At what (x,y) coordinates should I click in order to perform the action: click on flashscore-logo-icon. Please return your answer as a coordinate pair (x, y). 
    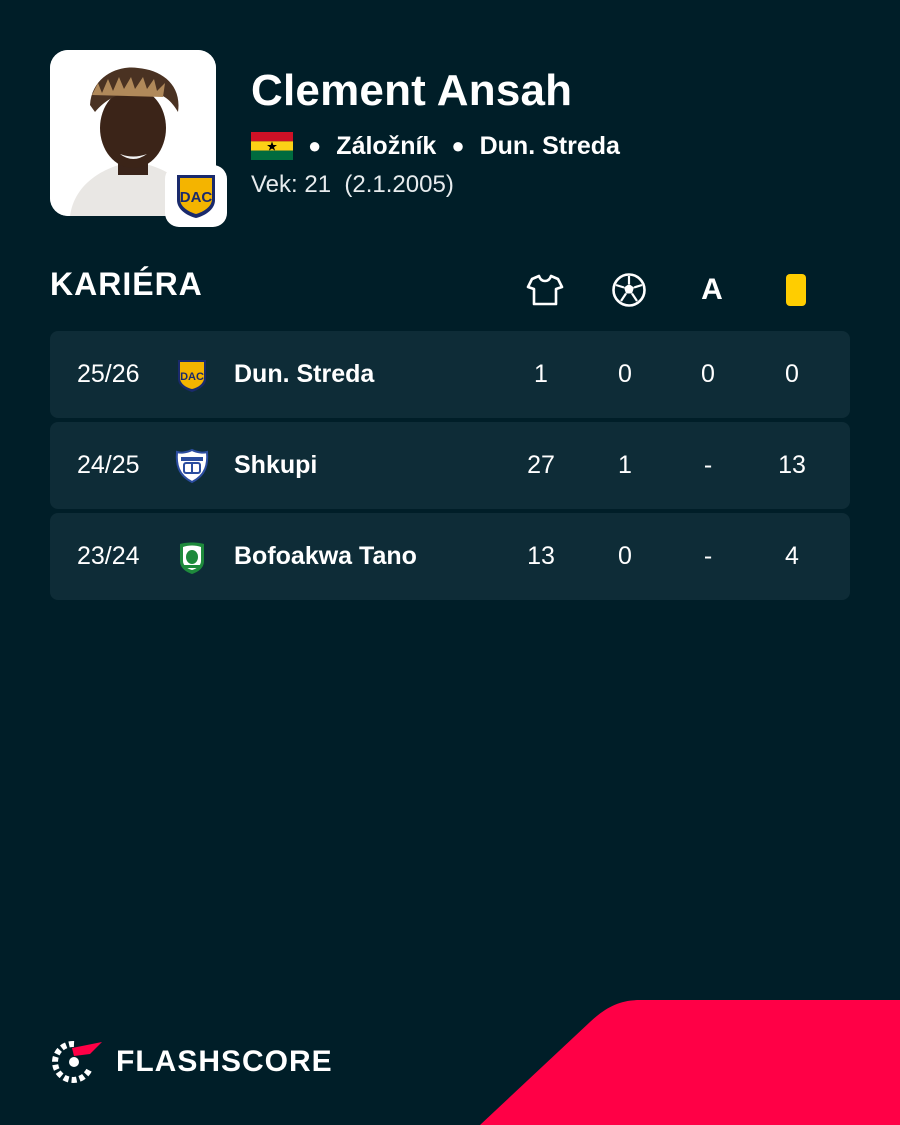
    Looking at the image, I should click on (77, 1061).